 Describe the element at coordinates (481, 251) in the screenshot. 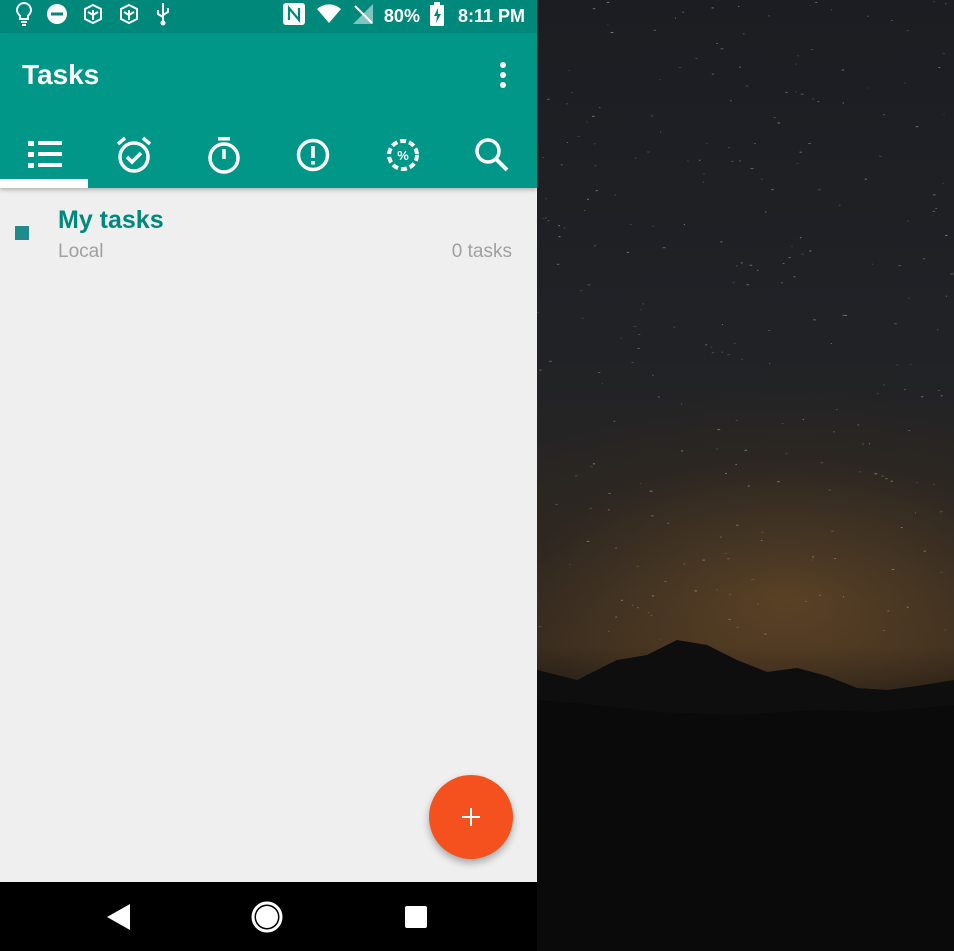

I see `list-task-count: 0 tasks` at that location.